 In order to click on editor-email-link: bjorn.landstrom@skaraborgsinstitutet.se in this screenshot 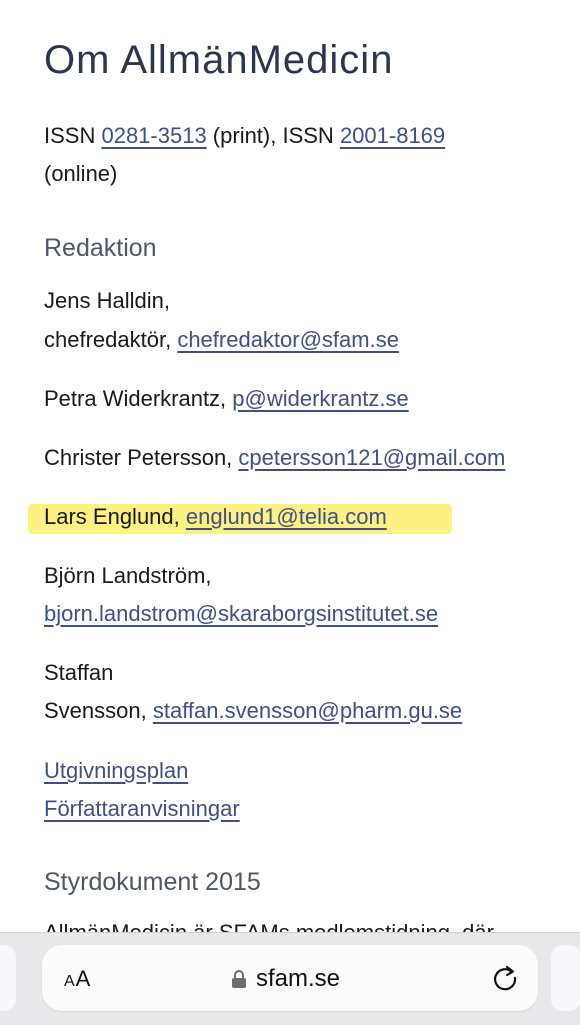, I will do `click(241, 613)`.